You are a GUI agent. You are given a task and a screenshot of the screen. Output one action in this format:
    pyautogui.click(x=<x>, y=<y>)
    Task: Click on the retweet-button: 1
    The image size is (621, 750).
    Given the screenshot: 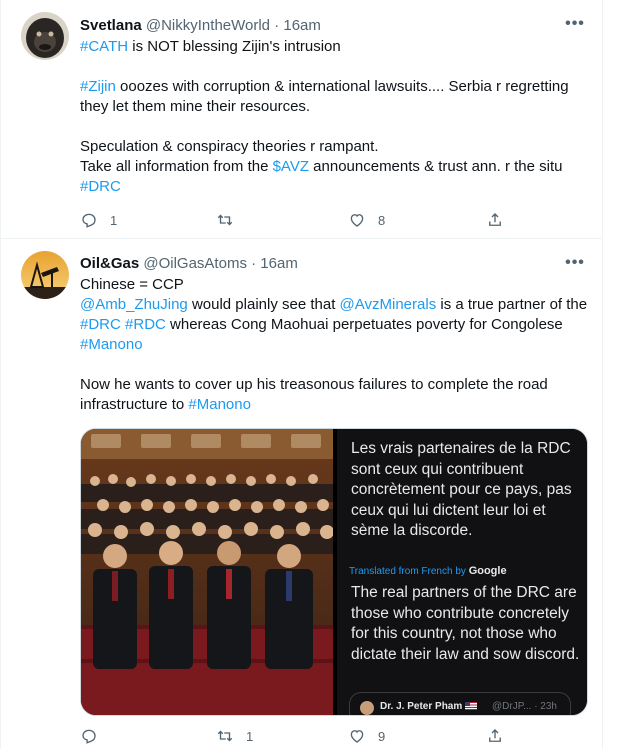 What is the action you would take?
    pyautogui.click(x=234, y=736)
    